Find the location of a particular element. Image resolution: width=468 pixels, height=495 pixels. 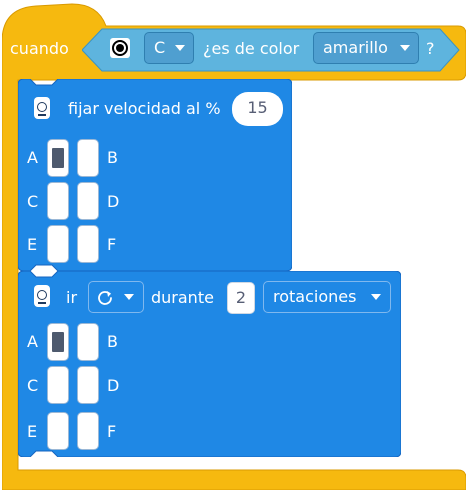

port-value: C is located at coordinates (160, 47).